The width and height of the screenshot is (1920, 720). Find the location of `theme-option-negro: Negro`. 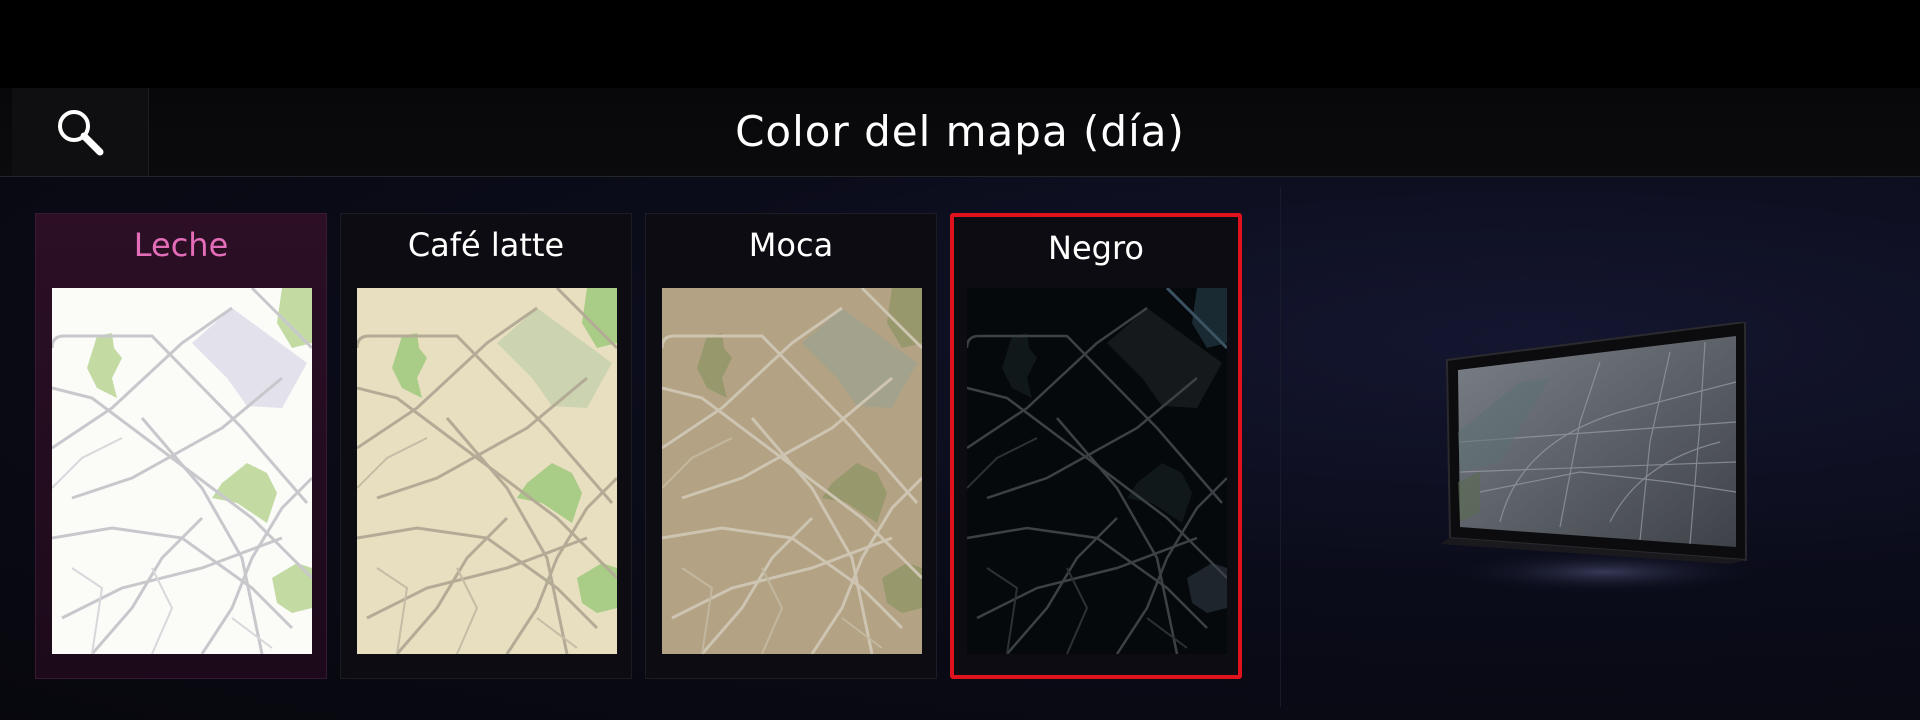

theme-option-negro: Negro is located at coordinates (1096, 446).